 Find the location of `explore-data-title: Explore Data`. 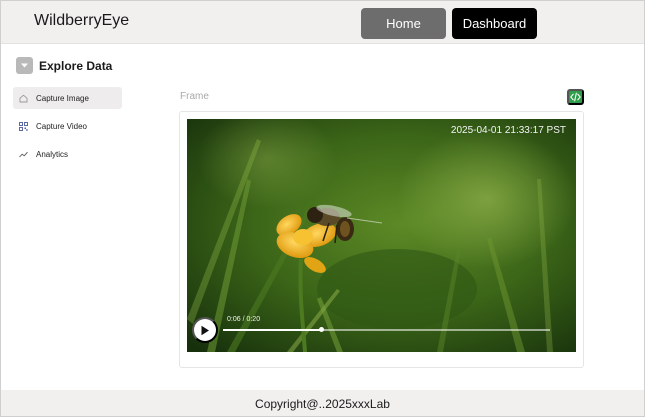

explore-data-title: Explore Data is located at coordinates (76, 65).